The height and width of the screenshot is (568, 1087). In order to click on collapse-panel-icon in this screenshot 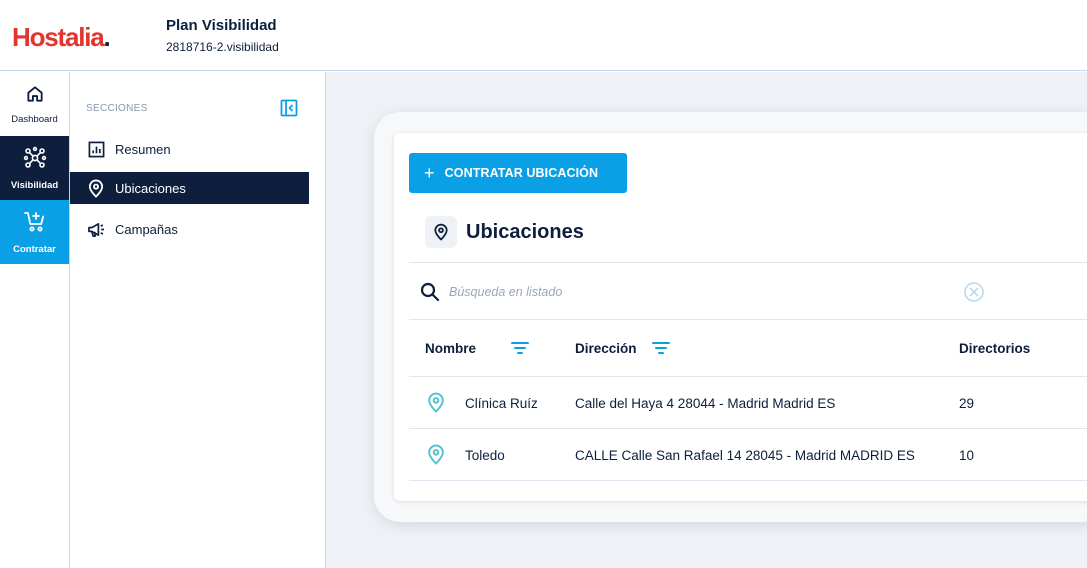, I will do `click(289, 108)`.